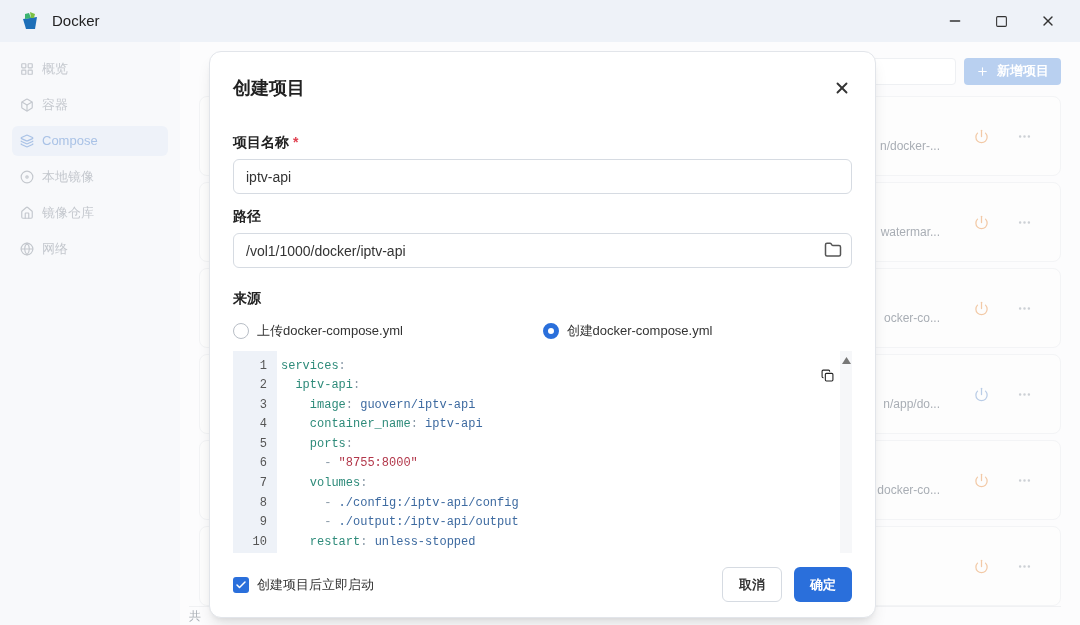 The image size is (1080, 625). What do you see at coordinates (263, 405) in the screenshot?
I see `line-number: 3` at bounding box center [263, 405].